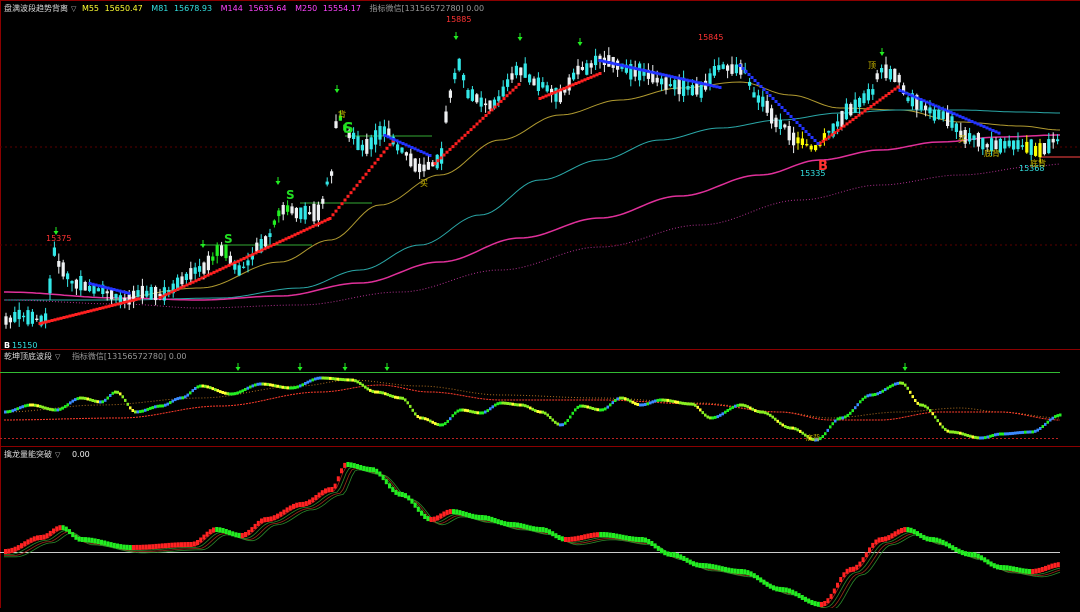  Describe the element at coordinates (253, 8) in the screenshot. I see `ma144-label: M144 15635.64` at that location.